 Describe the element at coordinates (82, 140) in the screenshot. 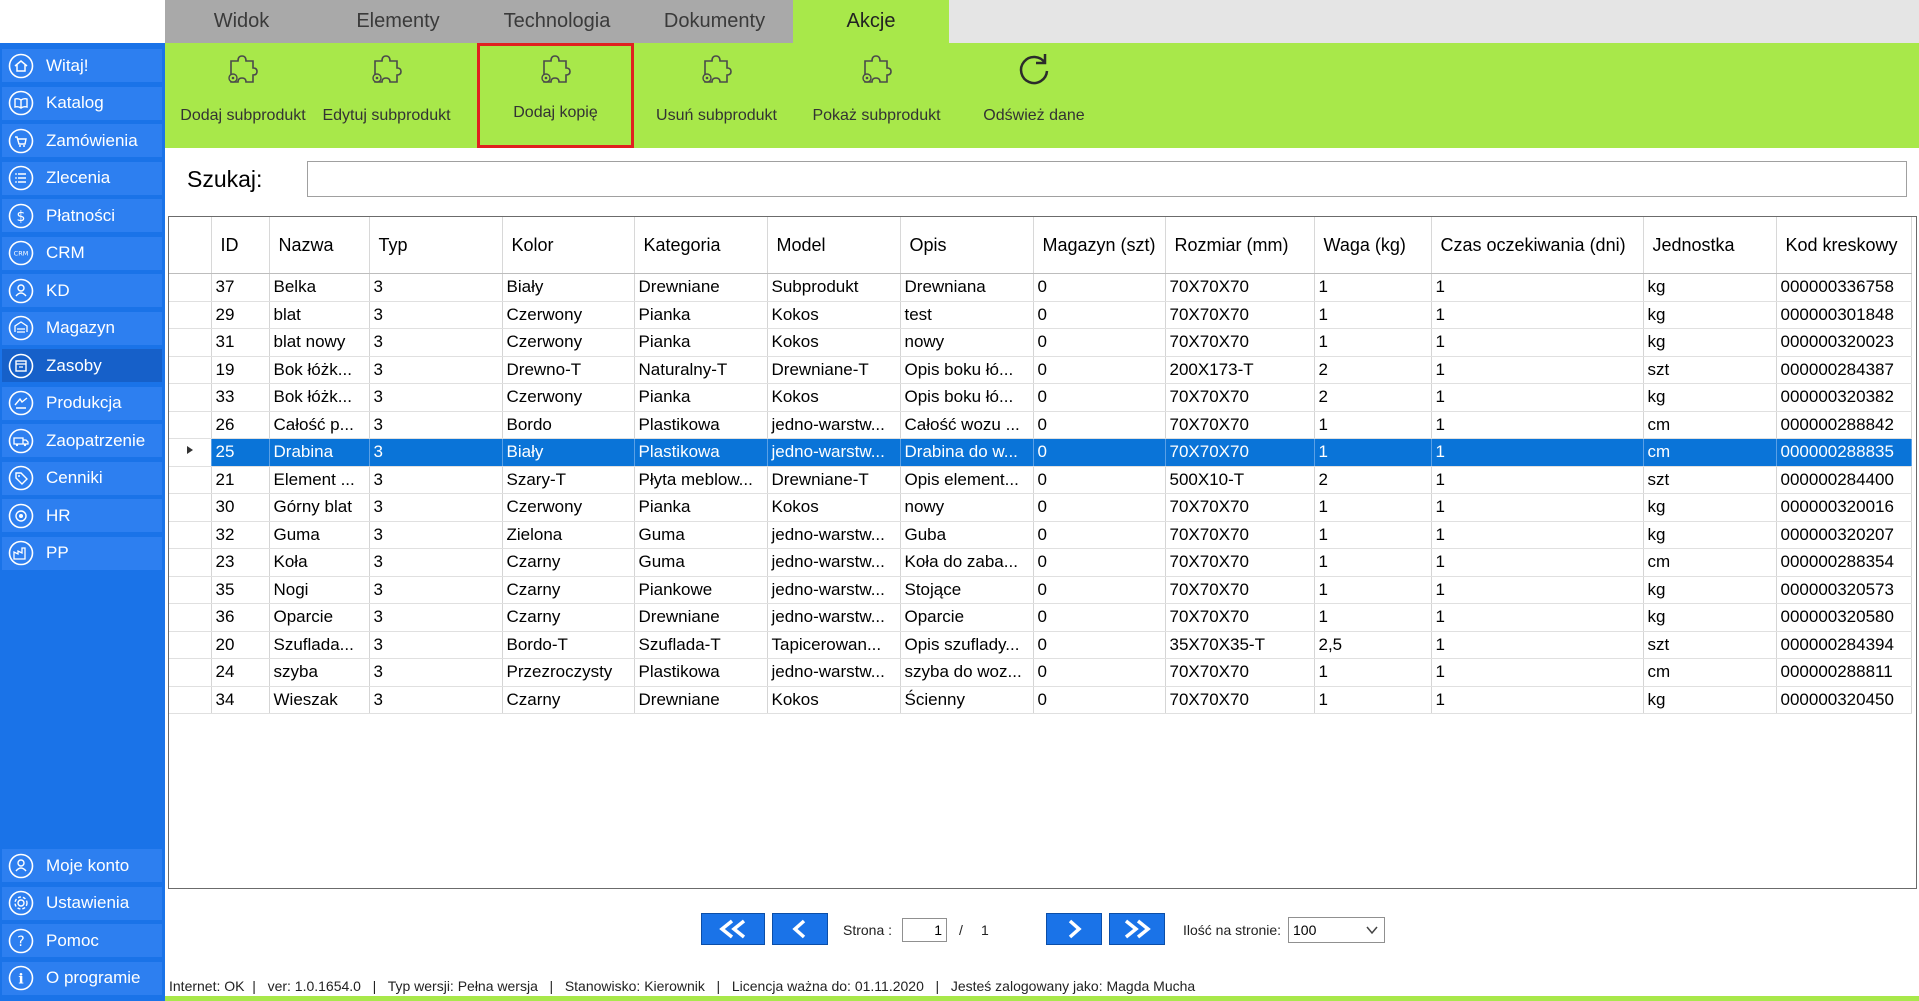

I see `sidebar-item-zamówienia: Zamówienia` at that location.